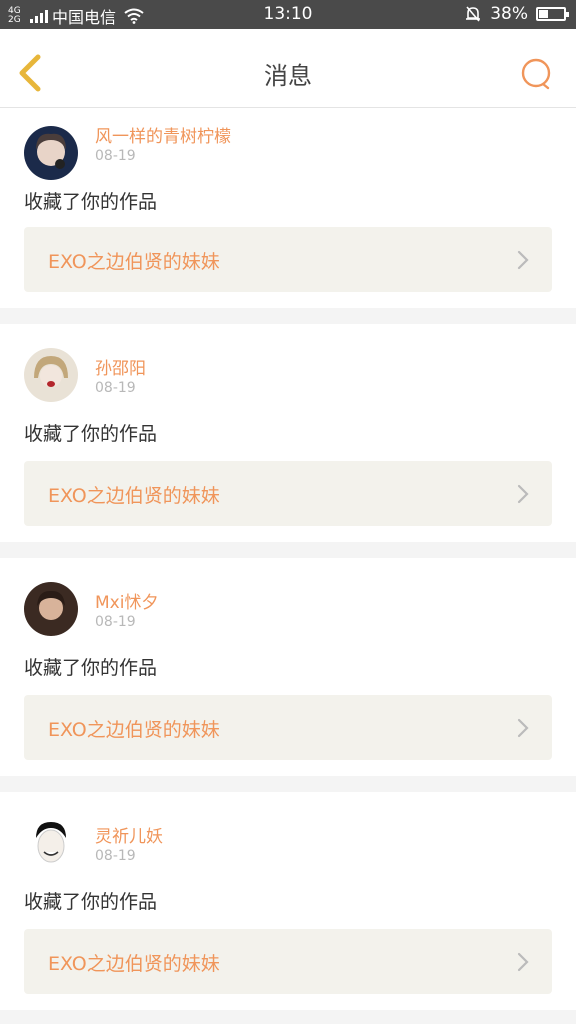  I want to click on bell-muted-icon, so click(473, 14).